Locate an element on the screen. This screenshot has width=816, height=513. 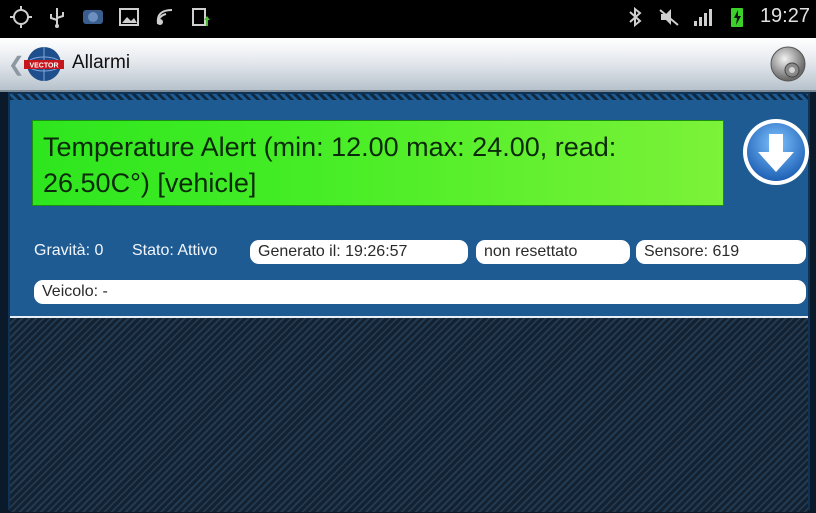
status-bar-notifications is located at coordinates (111, 17).